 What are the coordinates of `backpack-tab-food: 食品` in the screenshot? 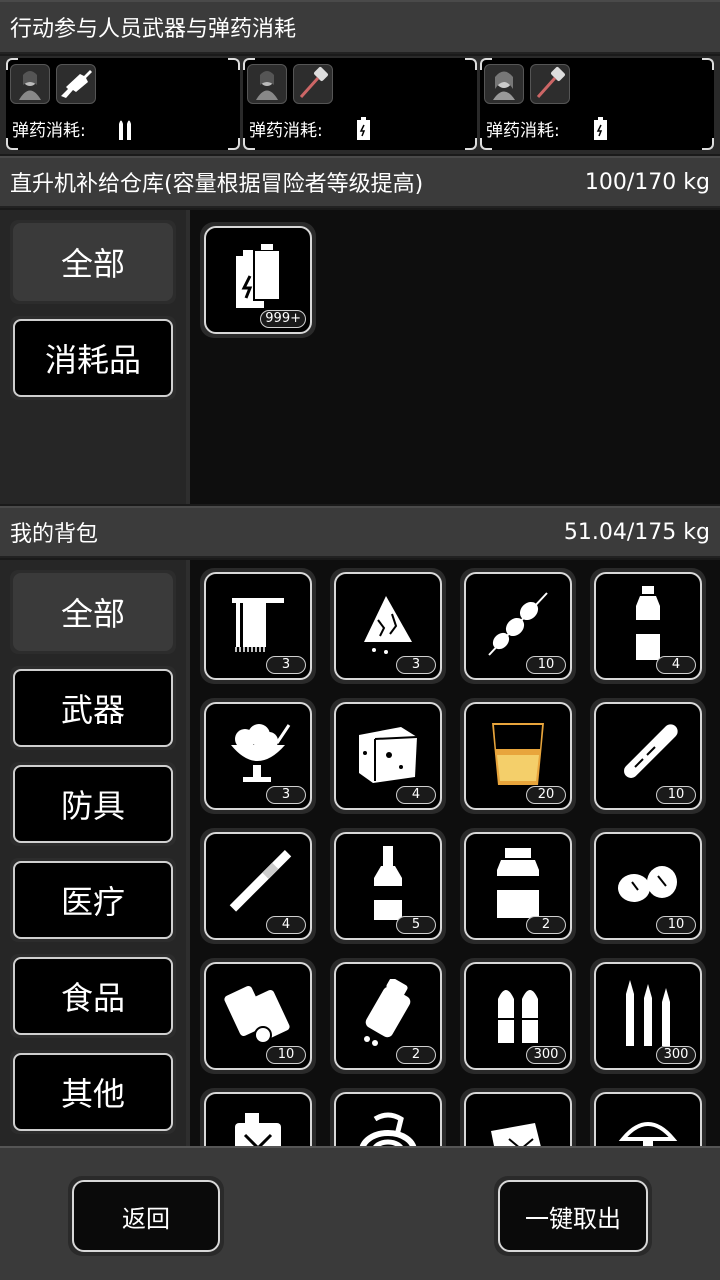 It's located at (93, 996).